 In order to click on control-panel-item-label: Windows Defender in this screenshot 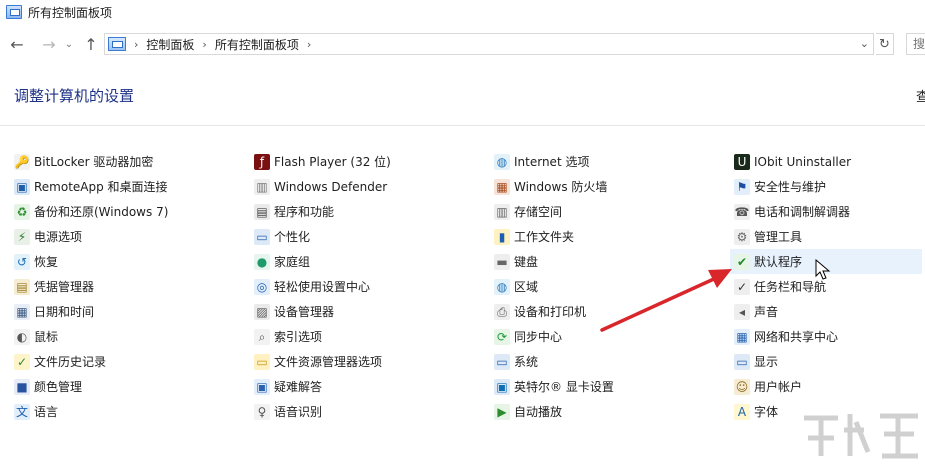, I will do `click(331, 186)`.